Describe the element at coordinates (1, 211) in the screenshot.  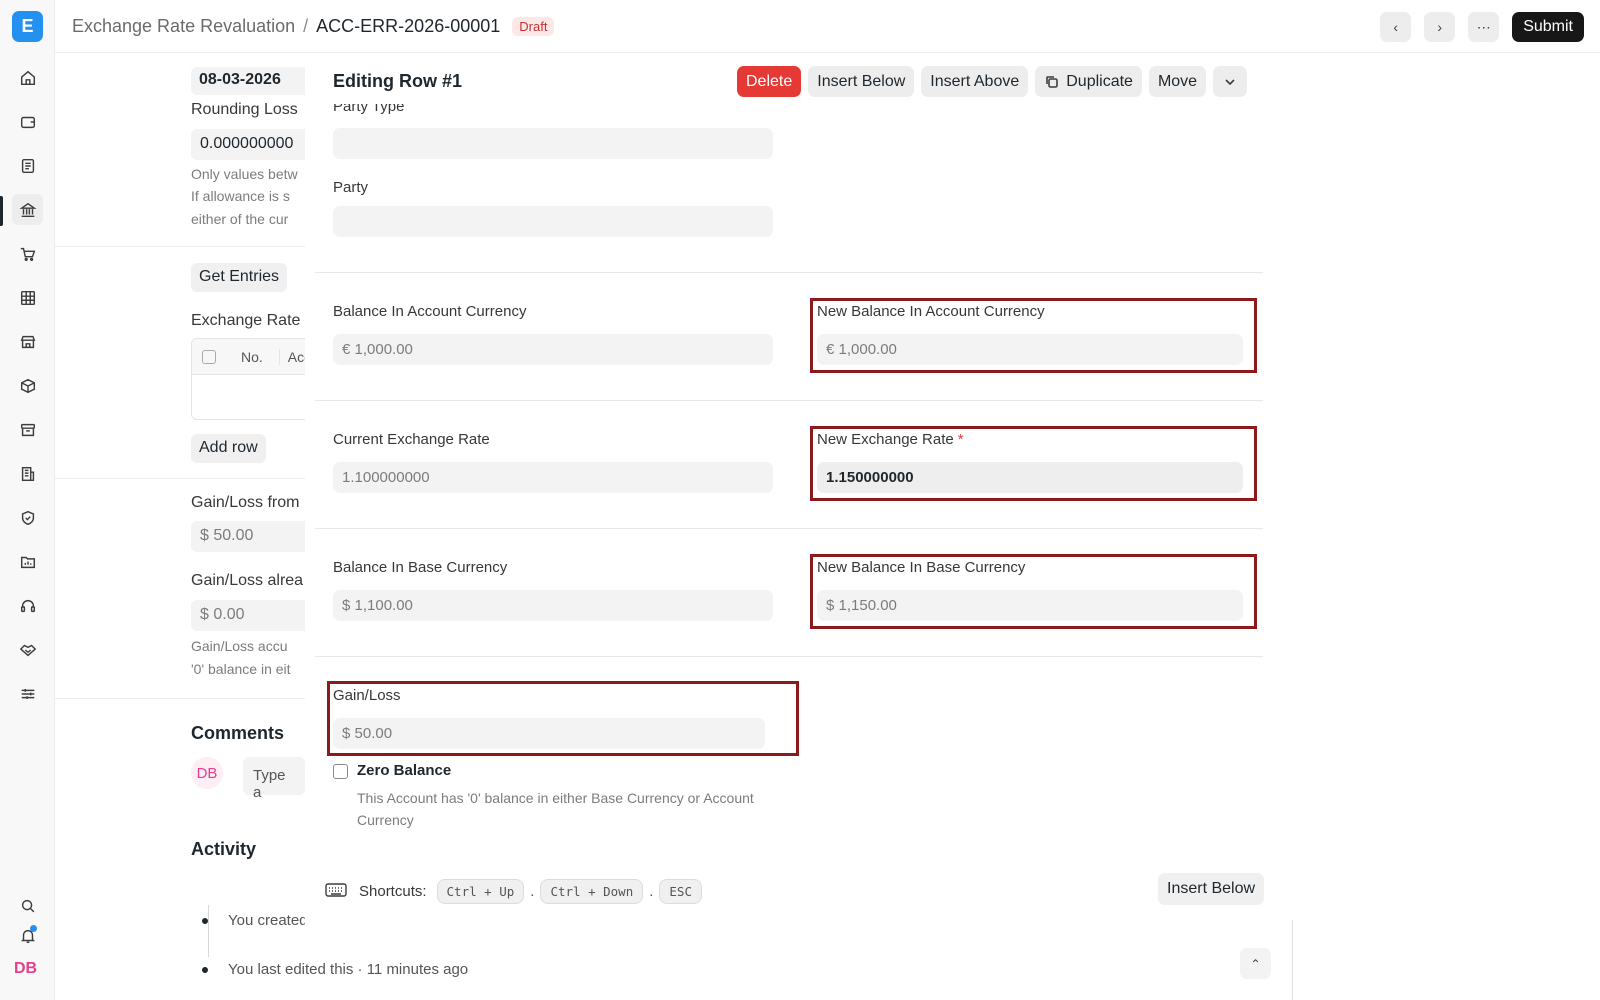
I see `active-indicator` at that location.